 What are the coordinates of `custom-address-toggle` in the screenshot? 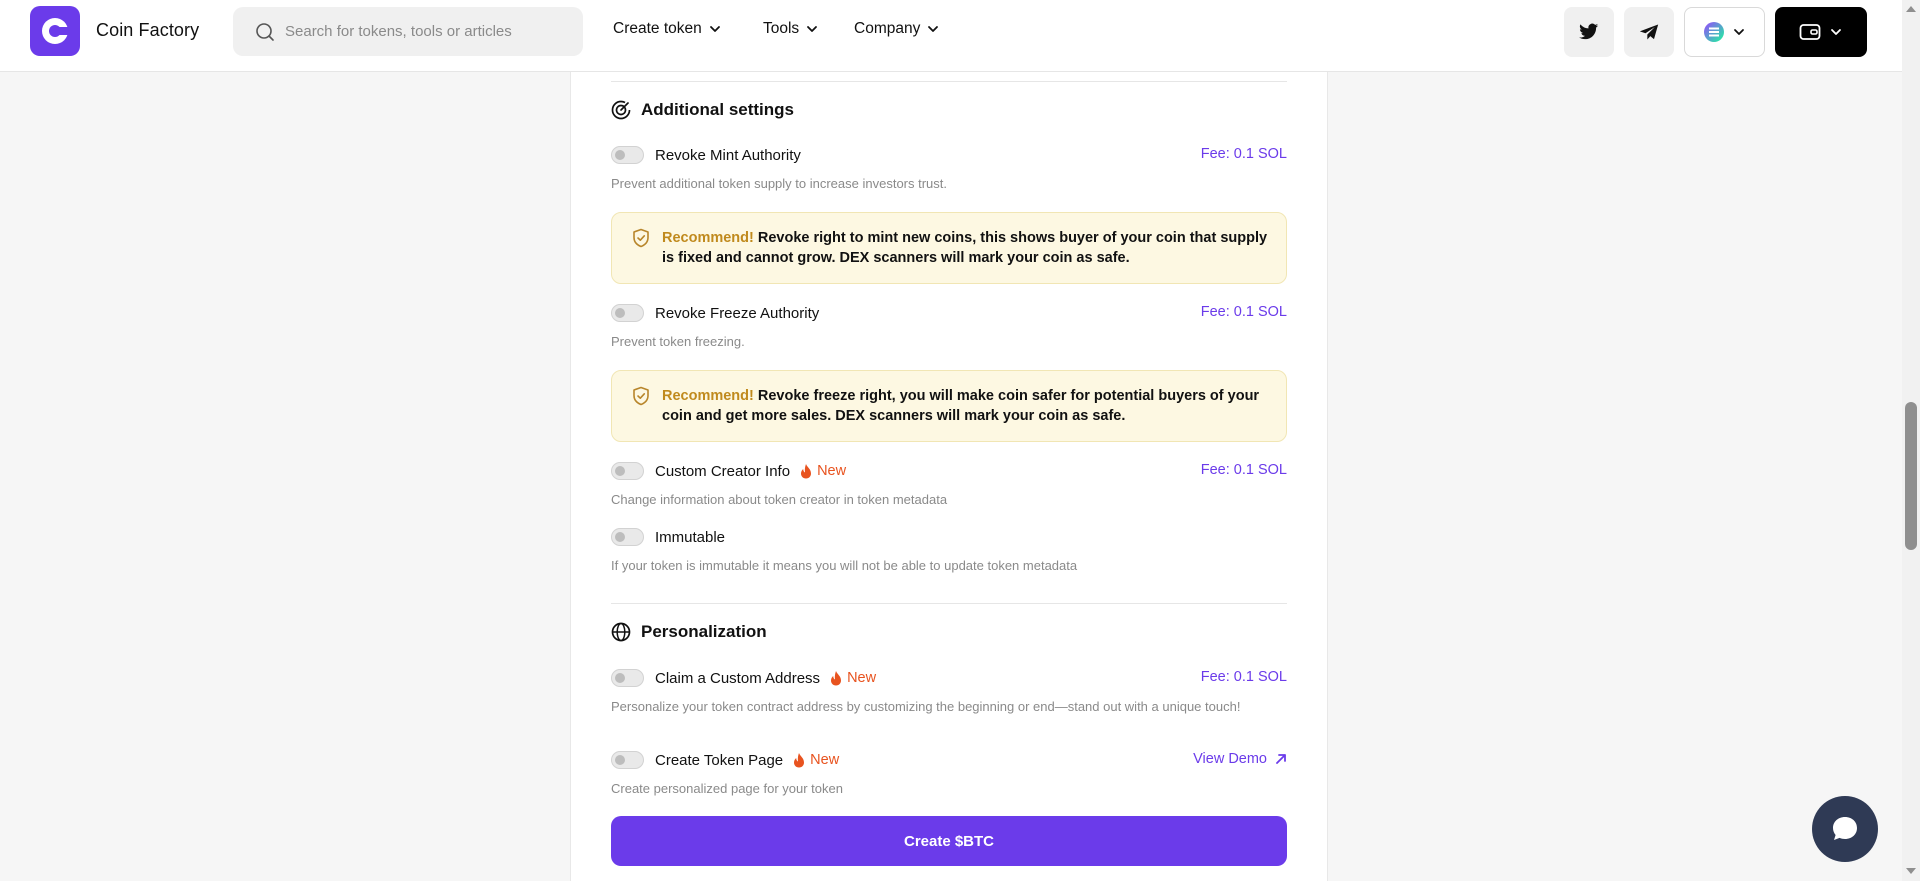 It's located at (627, 678).